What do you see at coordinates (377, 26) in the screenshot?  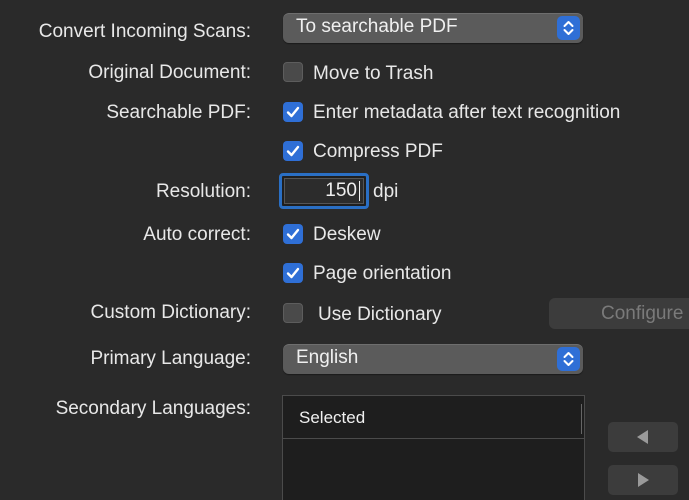 I see `convert-popup-value: To searchable PDF` at bounding box center [377, 26].